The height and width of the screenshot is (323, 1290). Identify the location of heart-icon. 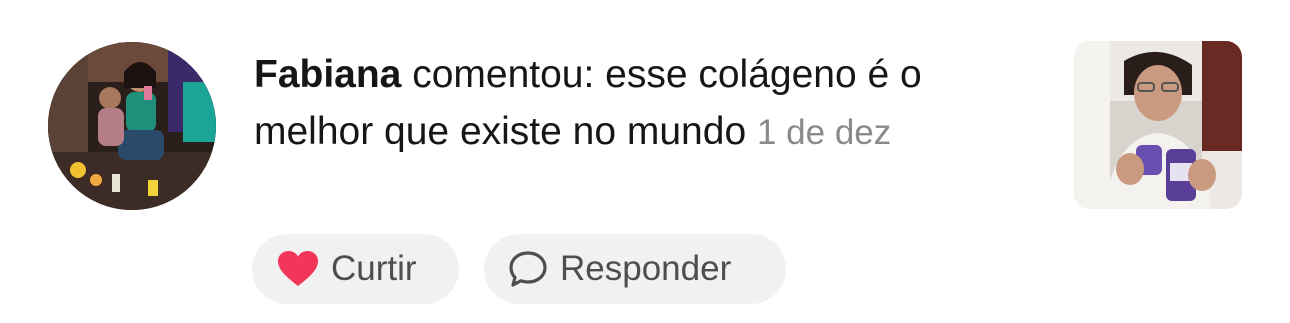
(298, 269).